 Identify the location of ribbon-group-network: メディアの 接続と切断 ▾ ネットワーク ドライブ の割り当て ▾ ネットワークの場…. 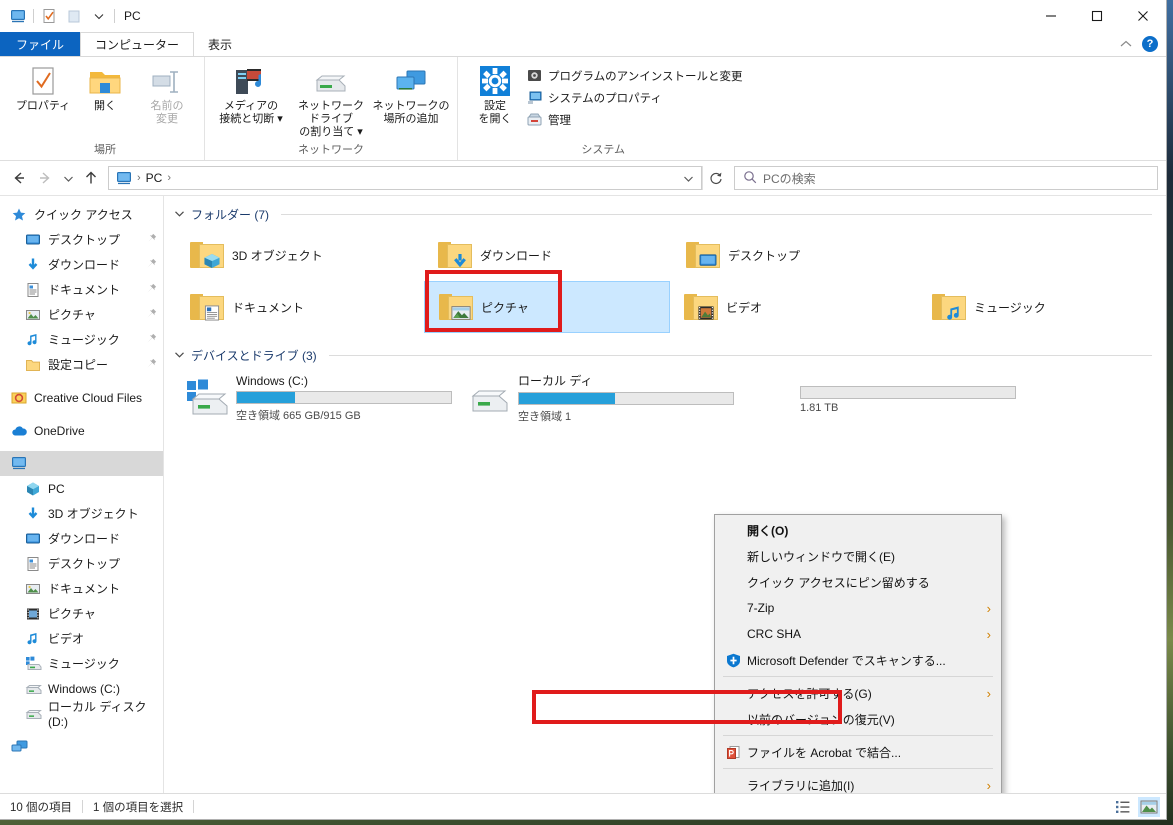
(331, 108).